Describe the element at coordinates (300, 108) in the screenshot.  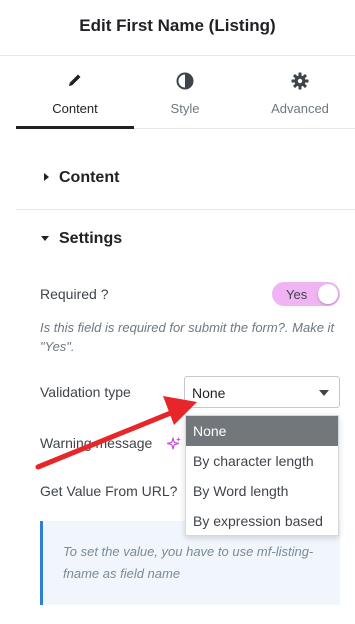
I see `tab-advanced-label: Advanced` at that location.